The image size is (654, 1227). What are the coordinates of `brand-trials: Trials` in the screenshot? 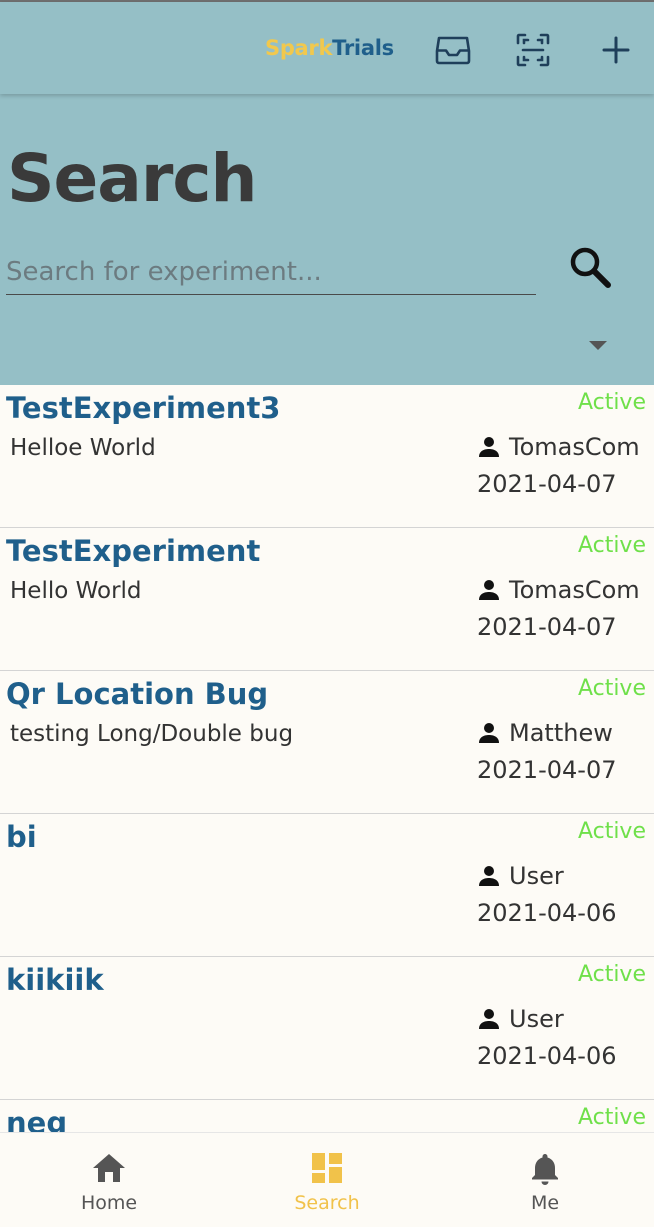 It's located at (363, 48).